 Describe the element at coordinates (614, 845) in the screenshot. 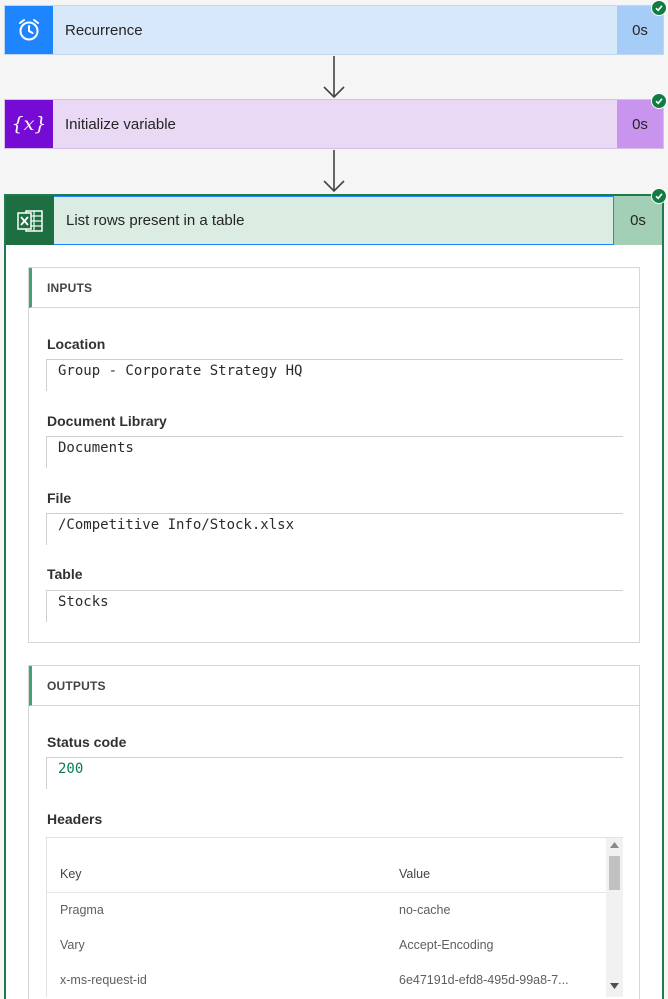

I see `scroll-up-icon` at that location.